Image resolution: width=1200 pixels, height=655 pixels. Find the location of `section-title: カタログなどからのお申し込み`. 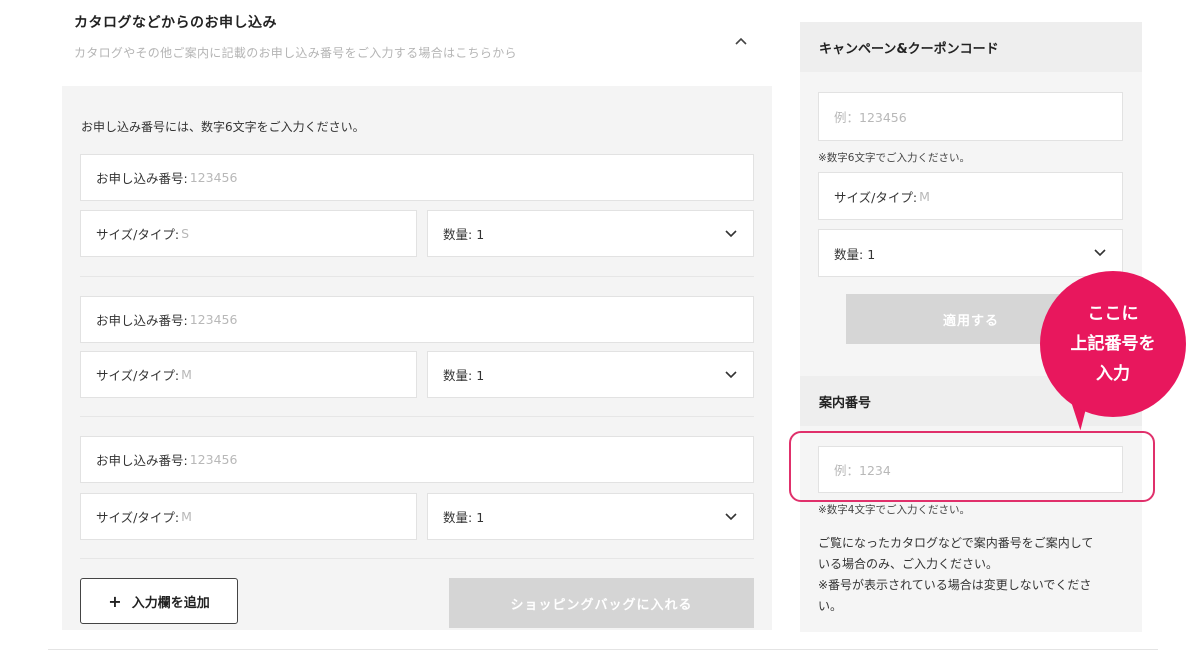

section-title: カタログなどからのお申し込み is located at coordinates (175, 23).